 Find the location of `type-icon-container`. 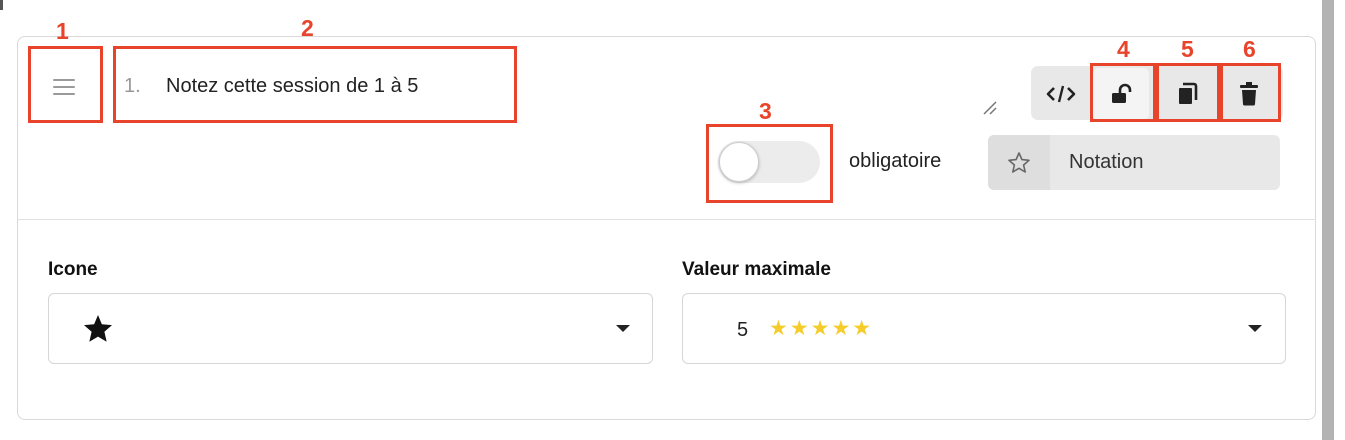

type-icon-container is located at coordinates (1019, 162).